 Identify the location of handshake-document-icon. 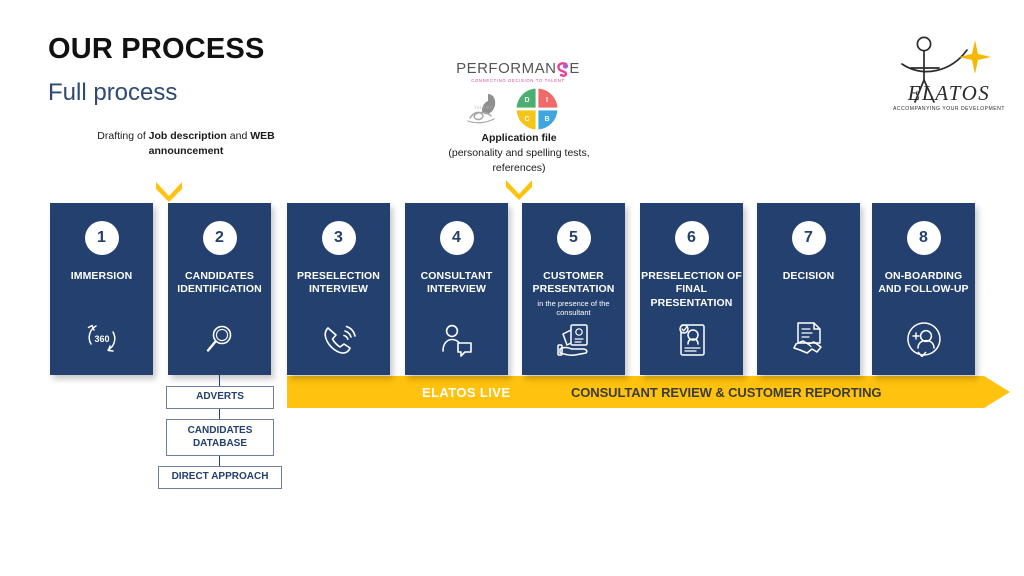
(808, 339).